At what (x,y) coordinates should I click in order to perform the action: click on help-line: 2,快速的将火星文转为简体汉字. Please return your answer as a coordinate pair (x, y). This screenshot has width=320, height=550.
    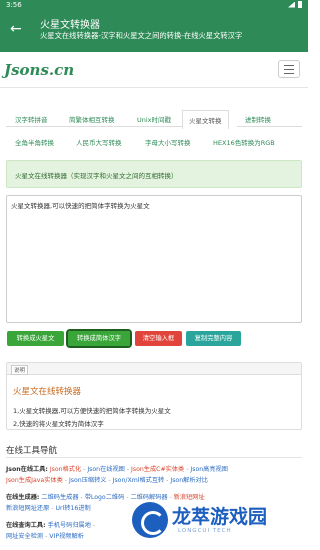
    Looking at the image, I should click on (58, 424).